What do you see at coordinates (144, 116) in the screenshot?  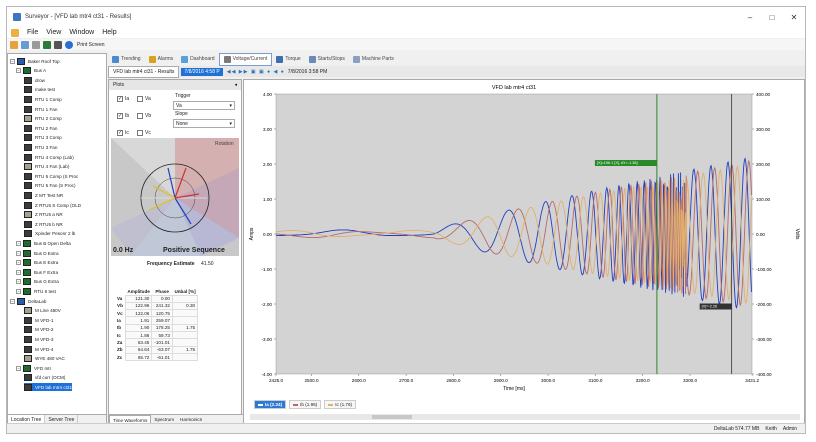 I see `checkbox-vb: Vb` at bounding box center [144, 116].